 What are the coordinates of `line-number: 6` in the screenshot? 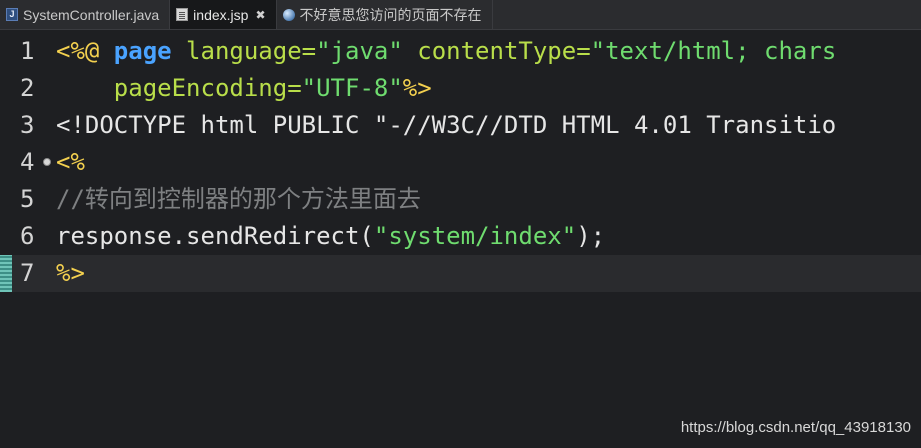 It's located at (27, 236).